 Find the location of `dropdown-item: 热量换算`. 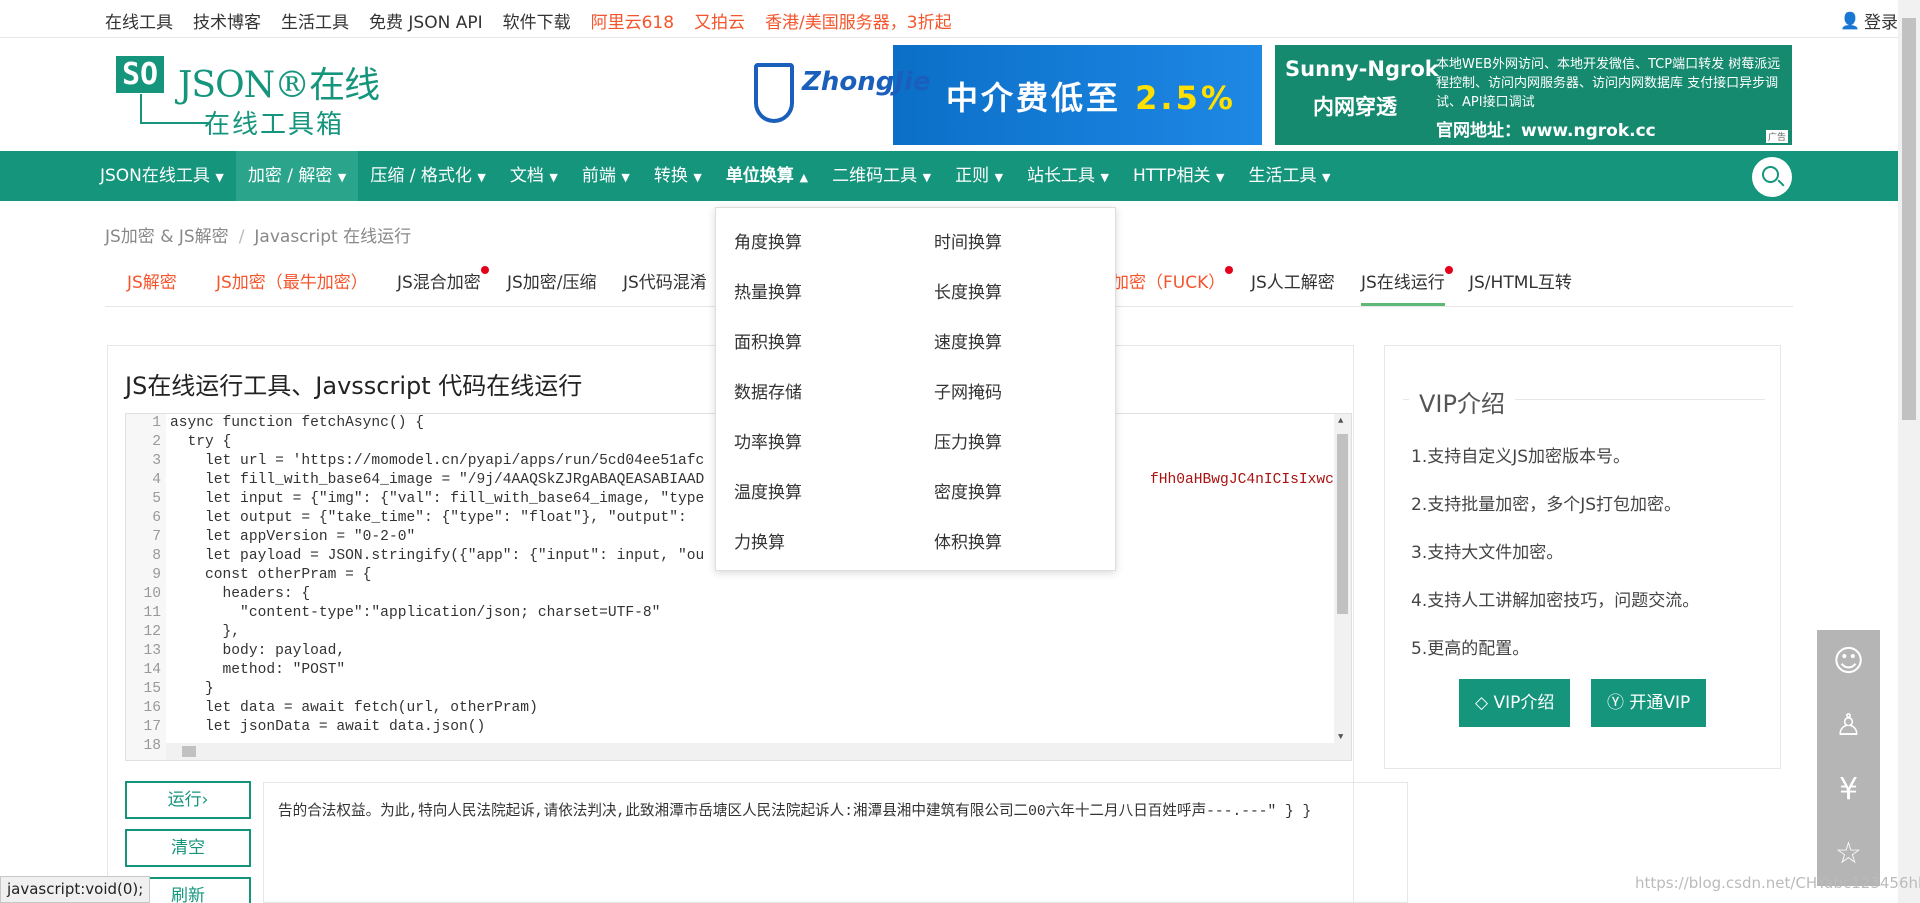

dropdown-item: 热量换算 is located at coordinates (768, 290).